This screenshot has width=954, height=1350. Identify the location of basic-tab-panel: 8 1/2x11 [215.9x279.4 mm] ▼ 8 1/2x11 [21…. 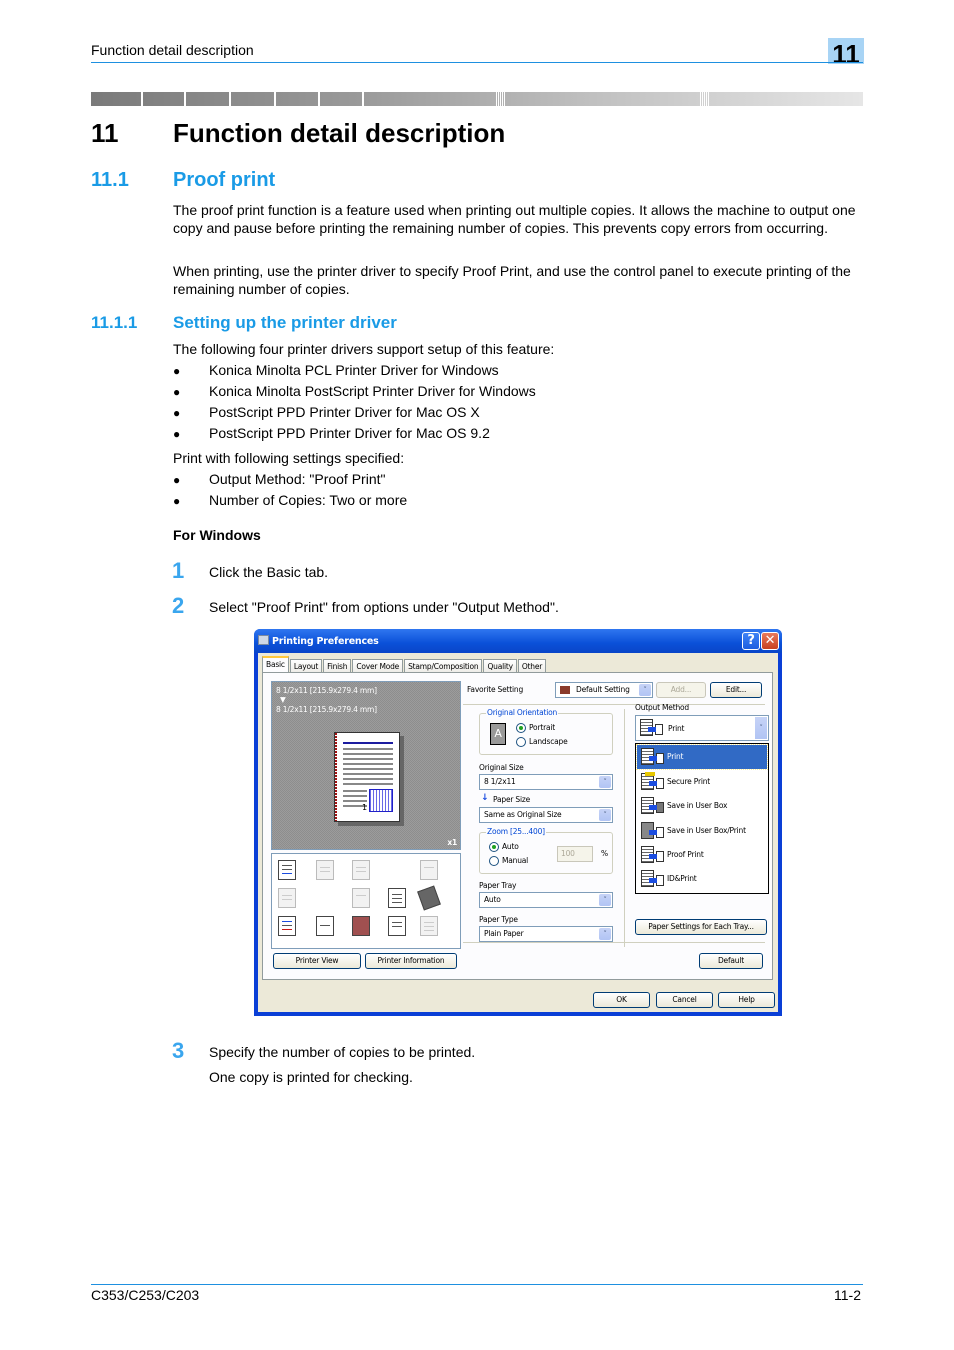
(517, 826).